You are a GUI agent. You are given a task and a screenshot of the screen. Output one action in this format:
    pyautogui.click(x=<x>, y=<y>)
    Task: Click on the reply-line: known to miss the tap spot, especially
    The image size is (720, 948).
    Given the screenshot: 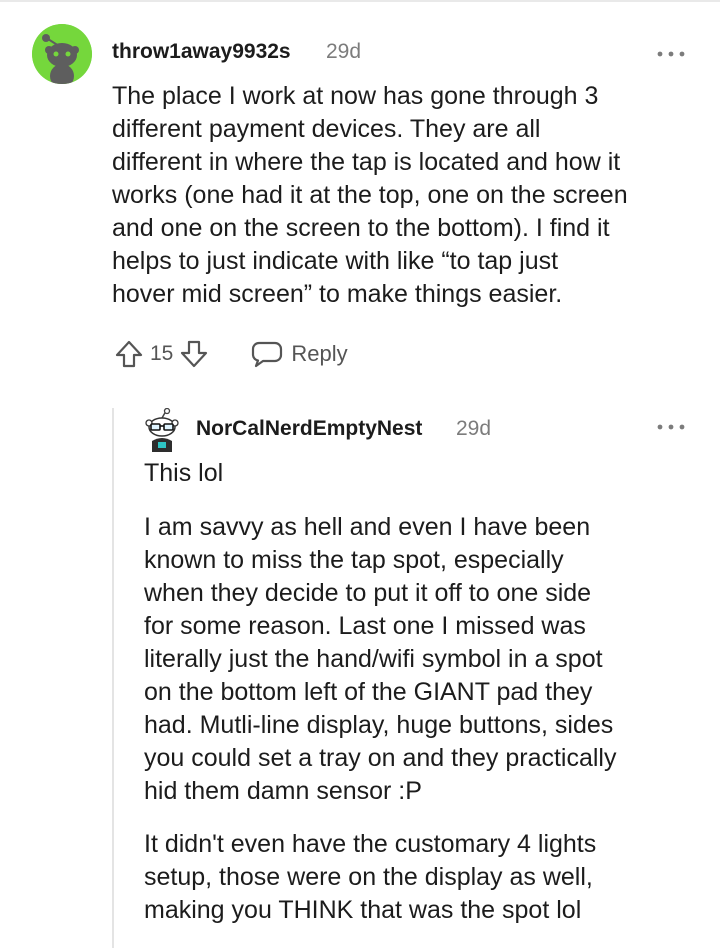 What is the action you would take?
    pyautogui.click(x=354, y=560)
    